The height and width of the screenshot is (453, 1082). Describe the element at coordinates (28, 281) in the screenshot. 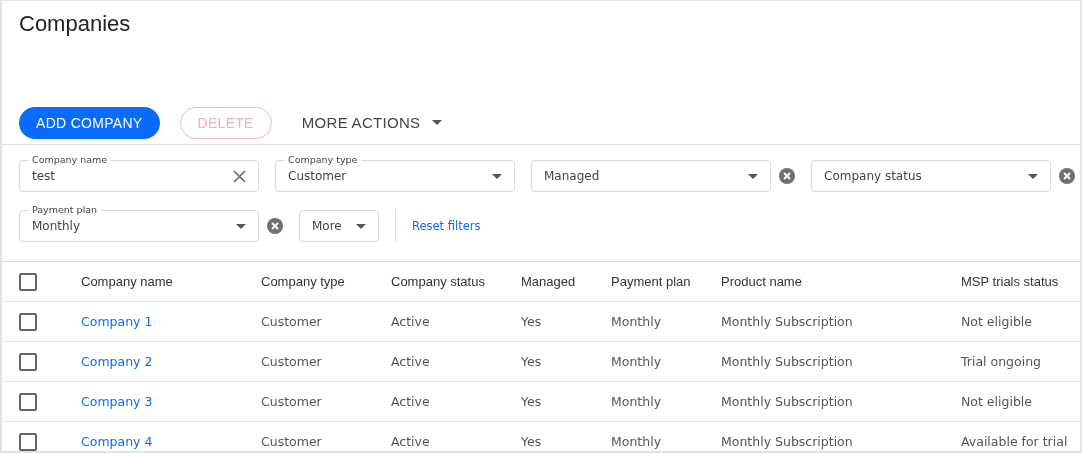

I see `select-all-checkbox` at that location.